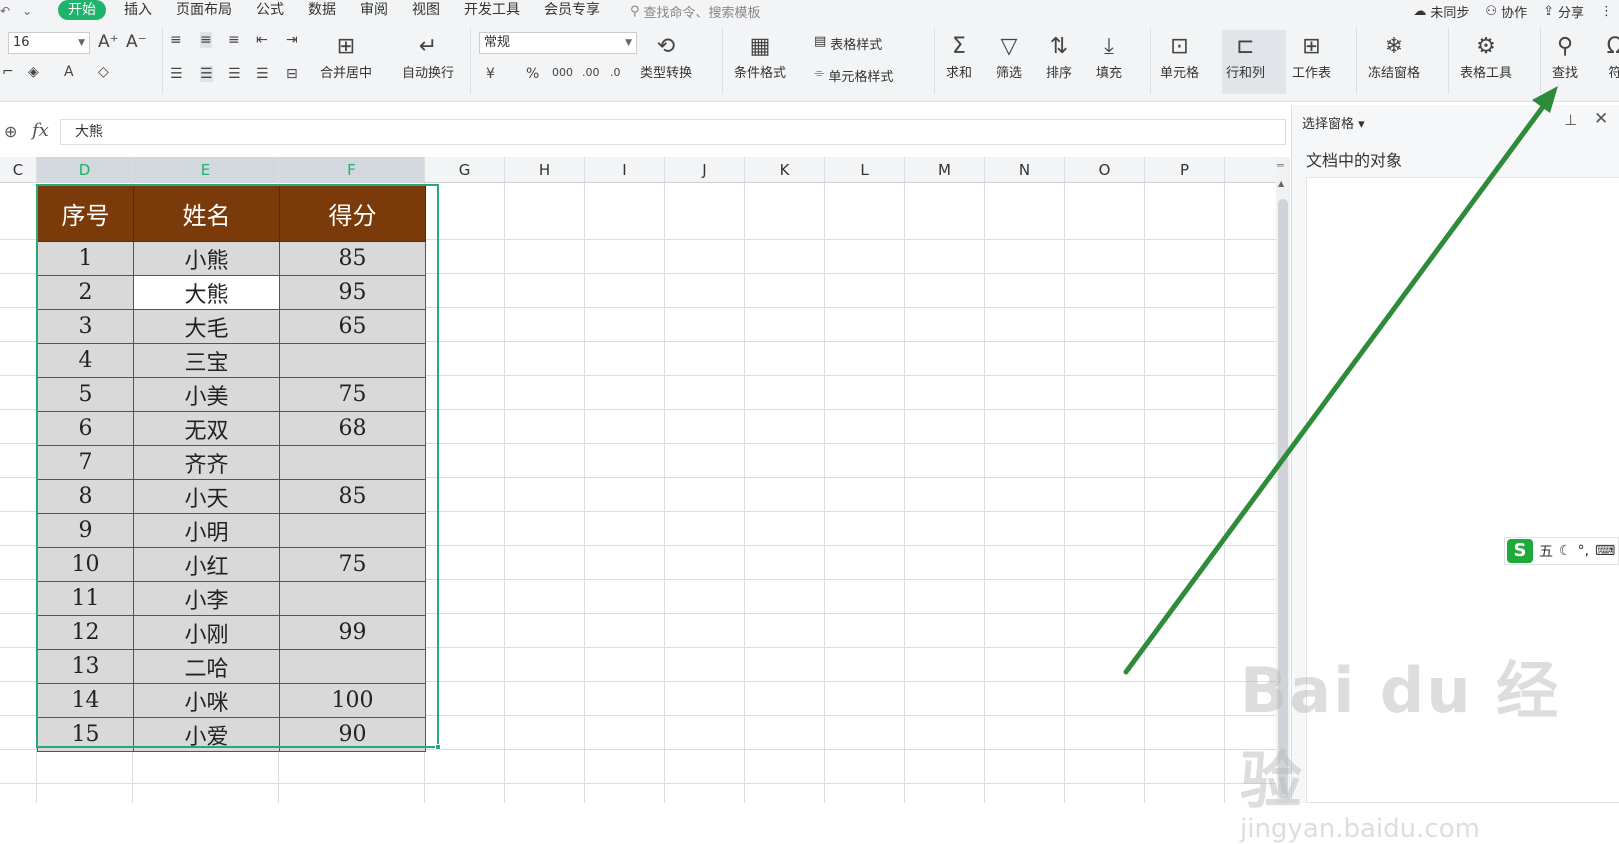 The height and width of the screenshot is (844, 1619). Describe the element at coordinates (82, 10) in the screenshot. I see `tab-0: 开始` at that location.